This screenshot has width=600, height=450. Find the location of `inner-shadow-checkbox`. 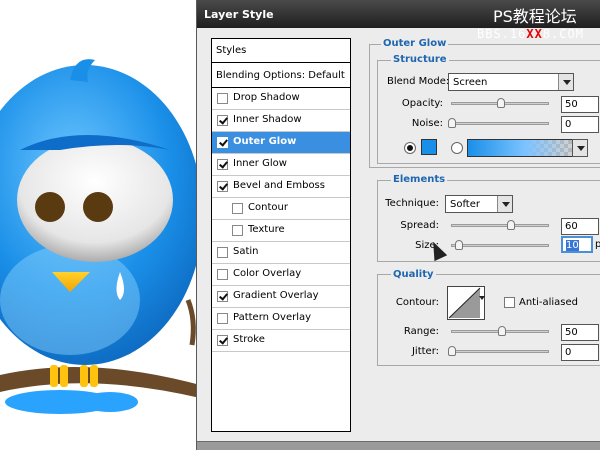

inner-shadow-checkbox is located at coordinates (222, 120).